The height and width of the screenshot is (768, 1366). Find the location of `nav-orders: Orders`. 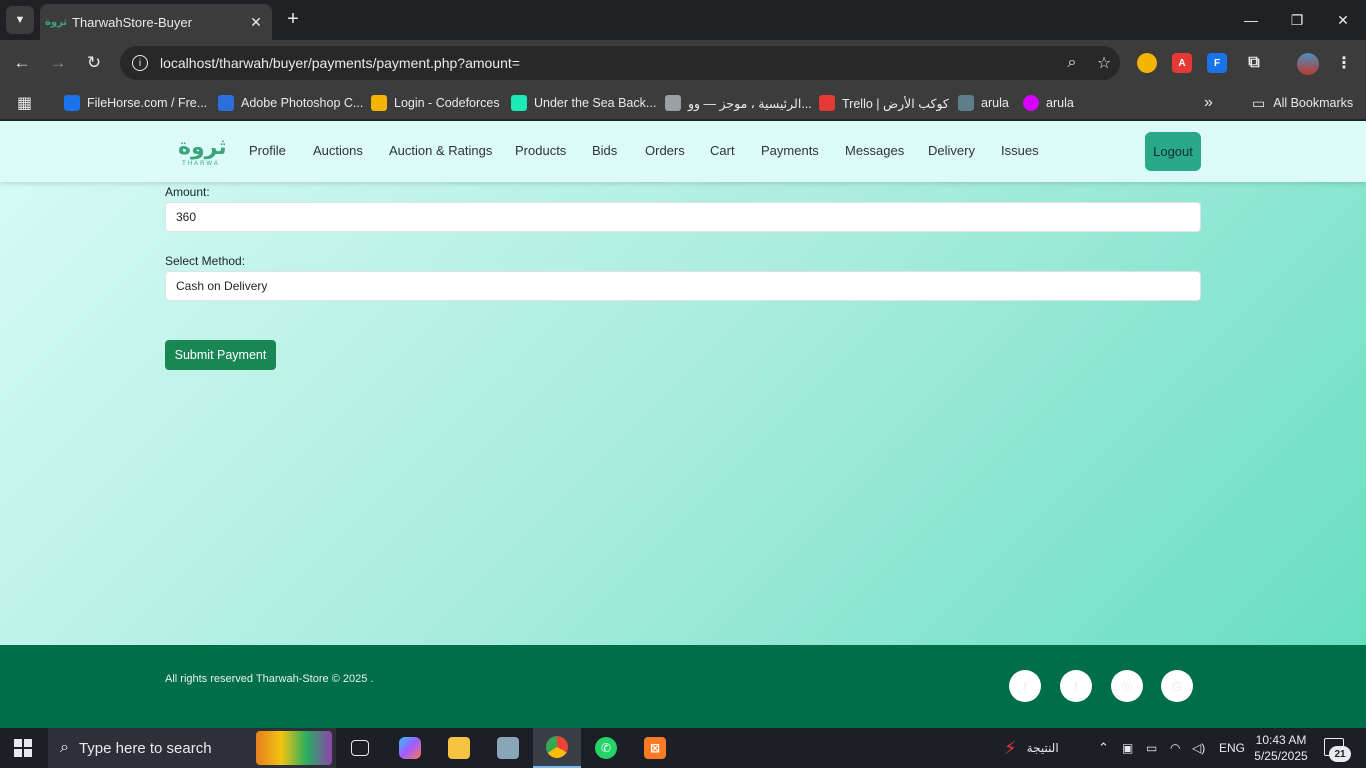

nav-orders: Orders is located at coordinates (665, 150).